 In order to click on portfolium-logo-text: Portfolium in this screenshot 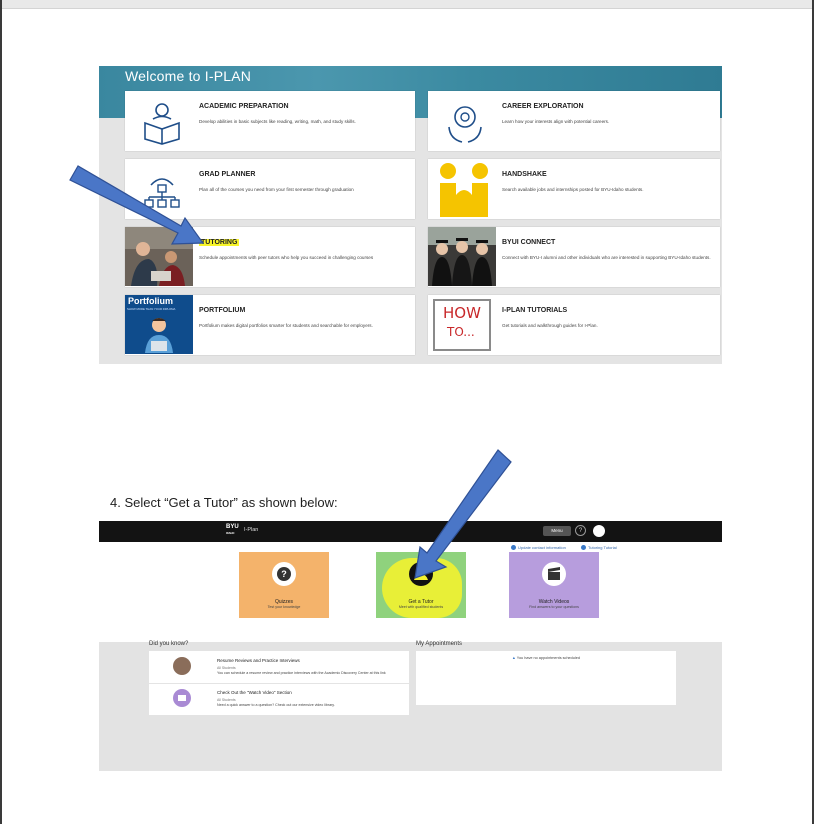, I will do `click(150, 301)`.